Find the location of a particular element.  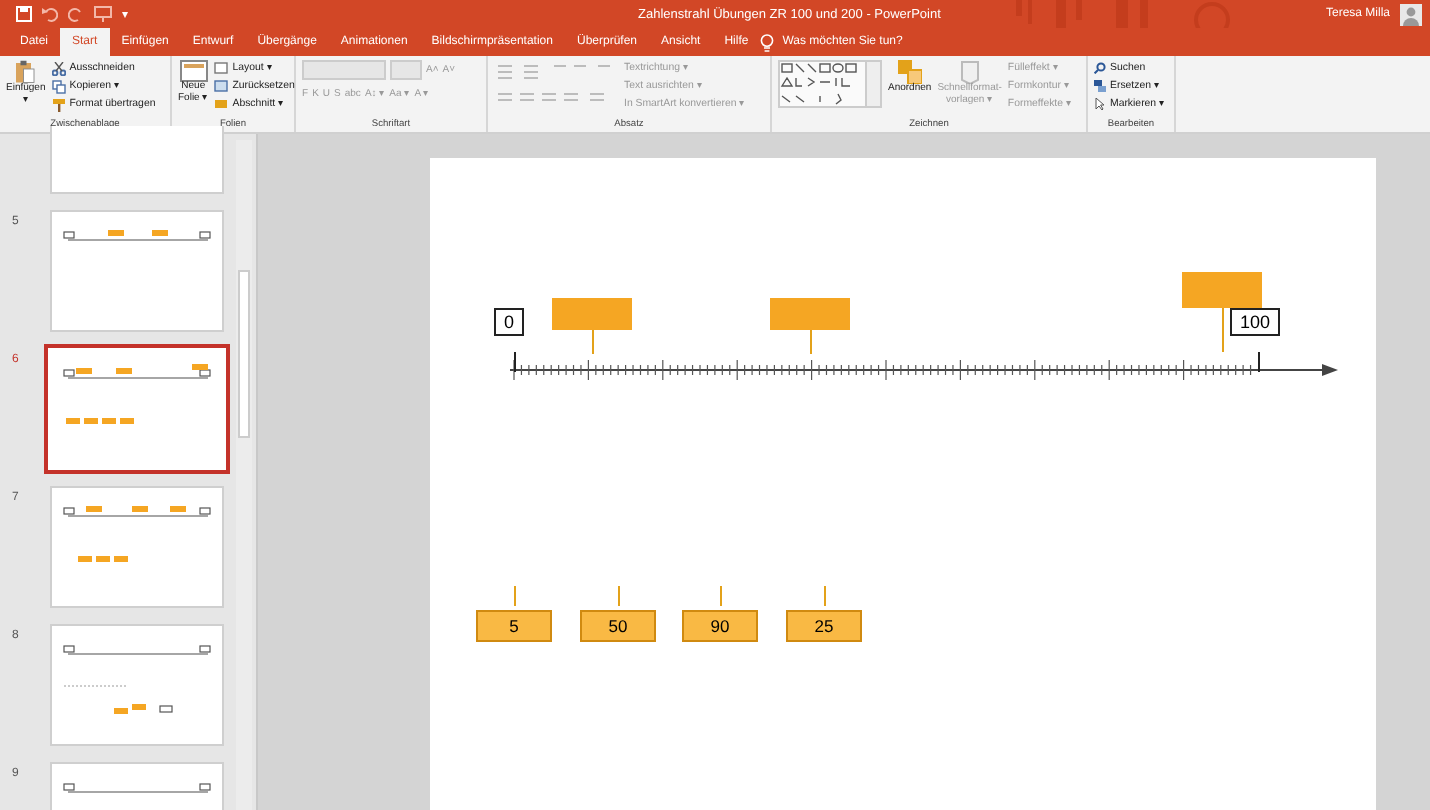

number-card: 90 is located at coordinates (720, 626).